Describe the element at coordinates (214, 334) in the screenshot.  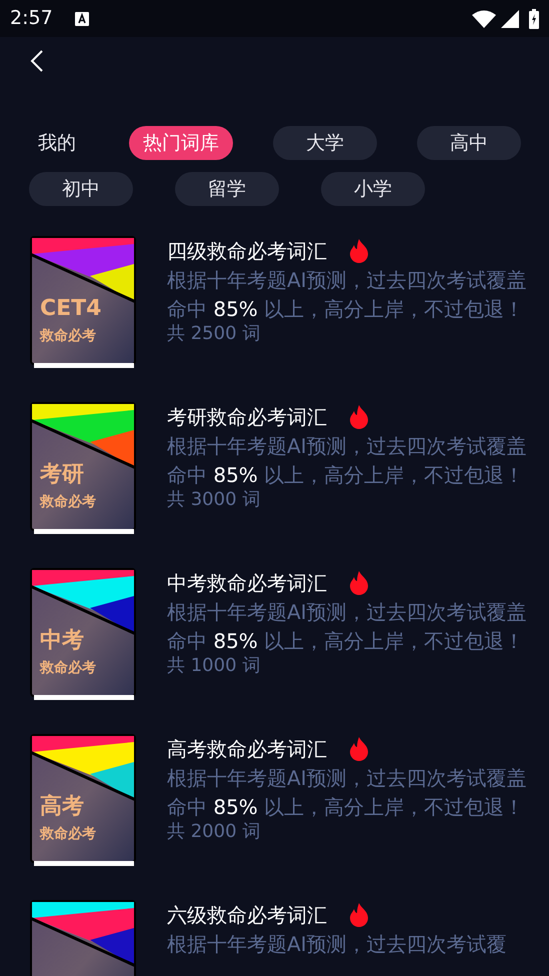
I see `word-count: 共 2500 词` at that location.